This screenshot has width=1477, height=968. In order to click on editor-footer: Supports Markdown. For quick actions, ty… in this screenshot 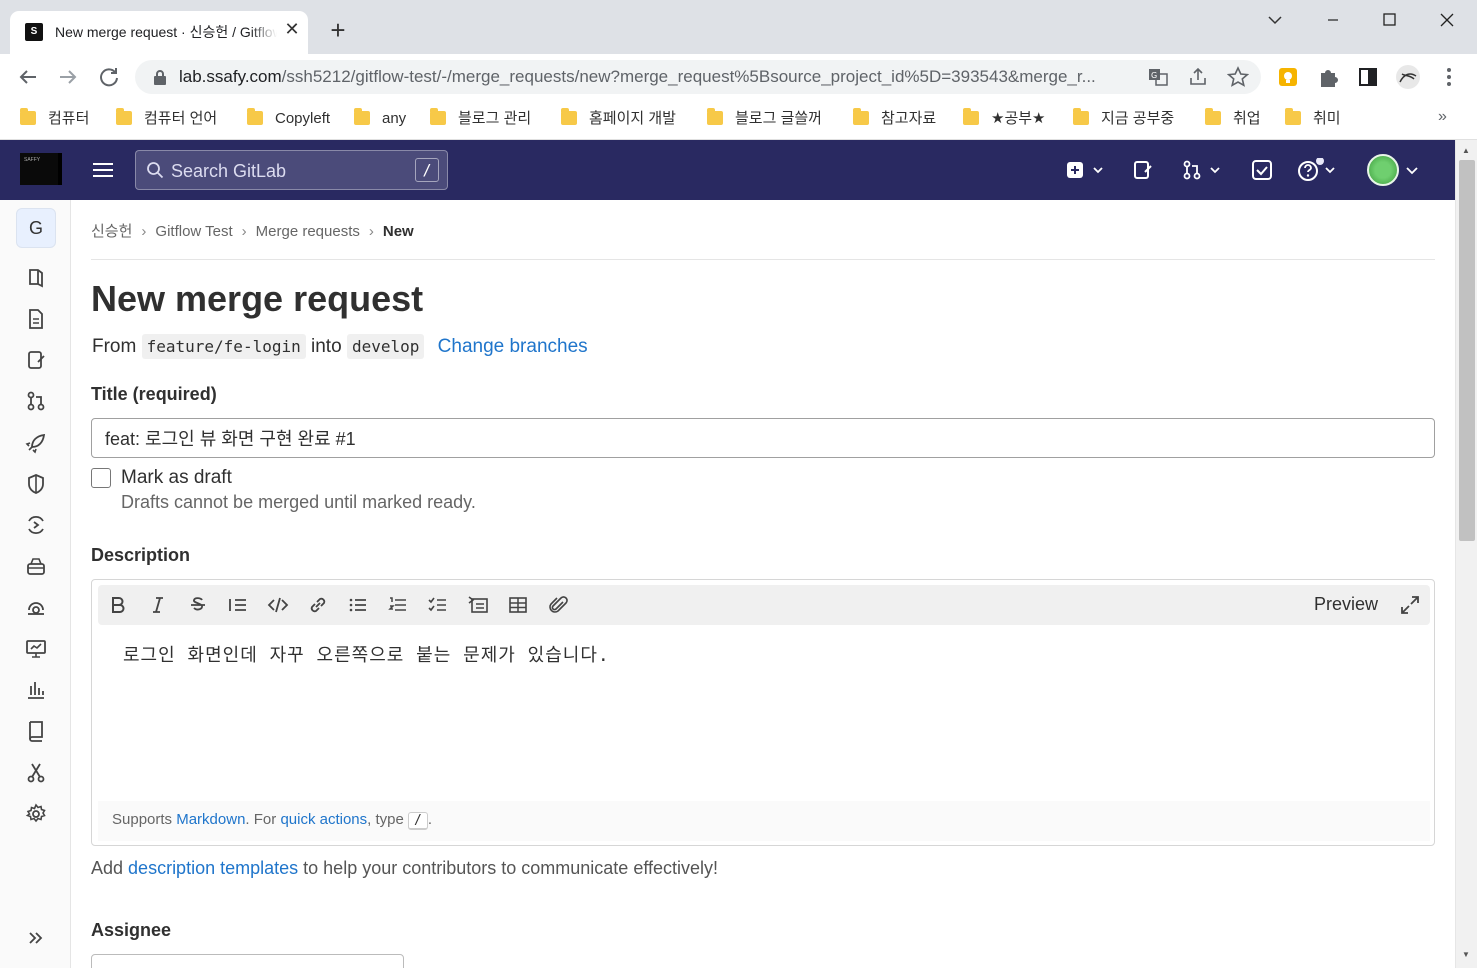, I will do `click(764, 821)`.